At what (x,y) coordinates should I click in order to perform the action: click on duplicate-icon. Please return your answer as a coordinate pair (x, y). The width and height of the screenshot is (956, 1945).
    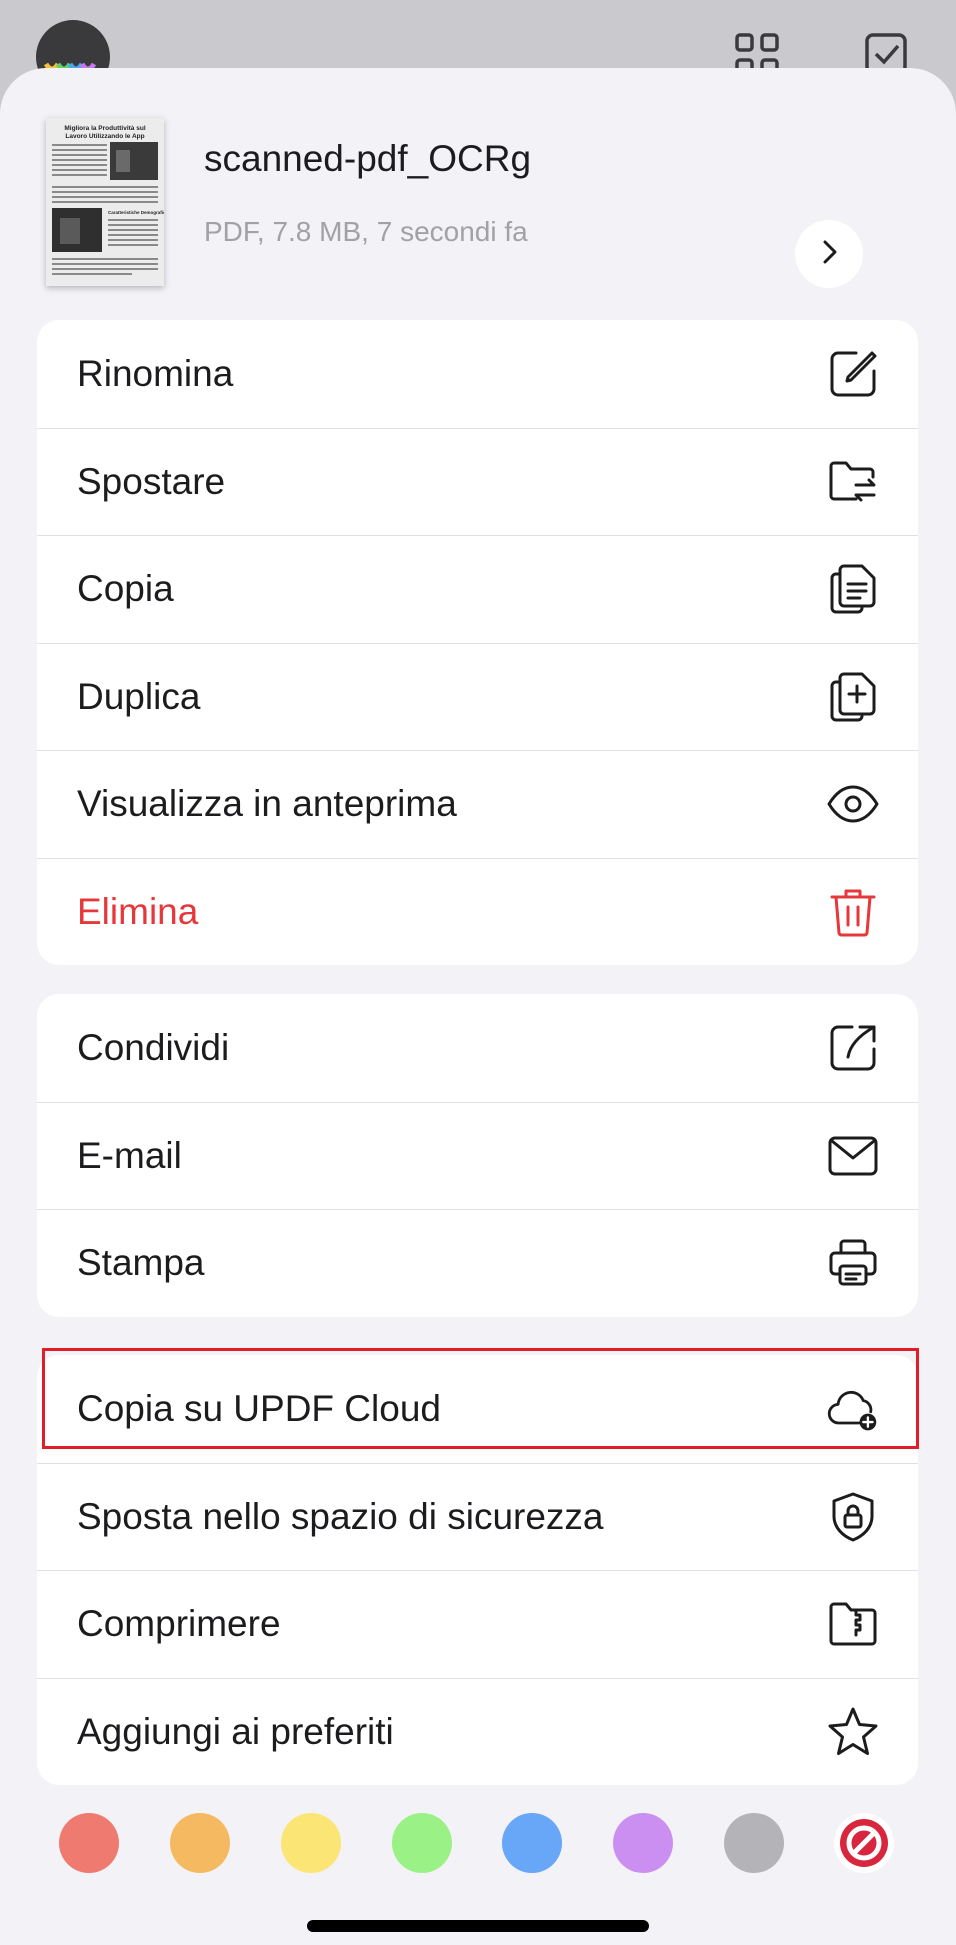
    Looking at the image, I should click on (853, 697).